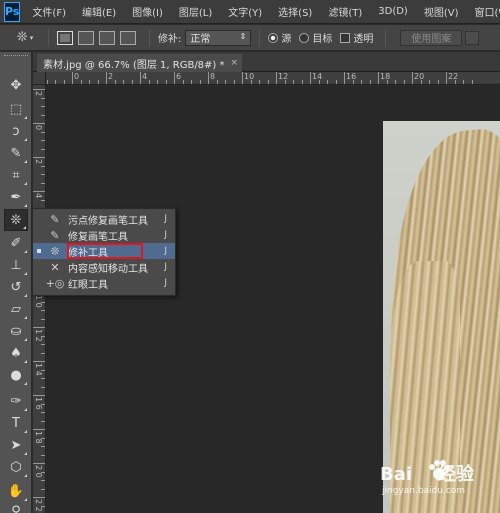 This screenshot has width=500, height=513. I want to click on crop-tool: ⌗, so click(16, 175).